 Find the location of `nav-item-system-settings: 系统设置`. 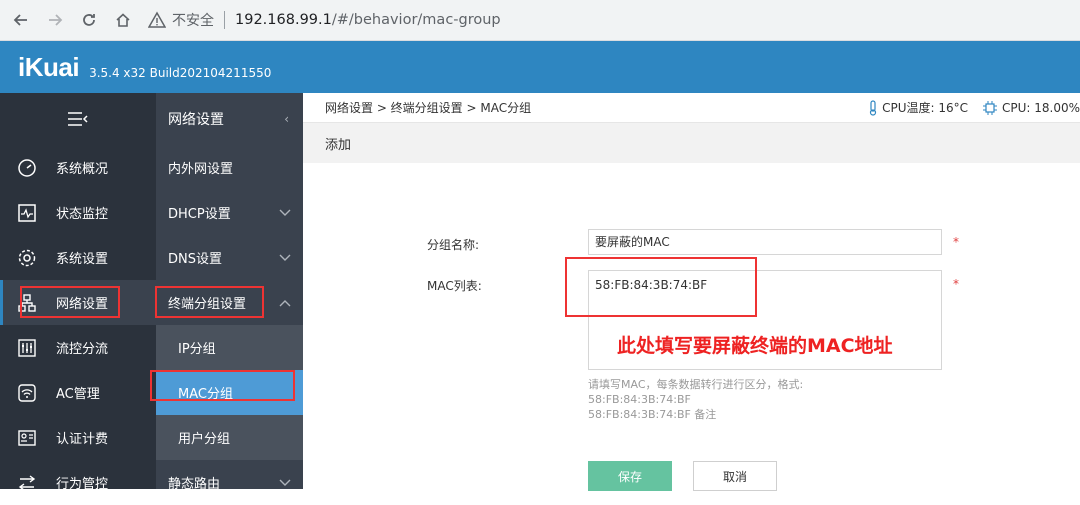

nav-item-system-settings: 系统设置 is located at coordinates (78, 257).